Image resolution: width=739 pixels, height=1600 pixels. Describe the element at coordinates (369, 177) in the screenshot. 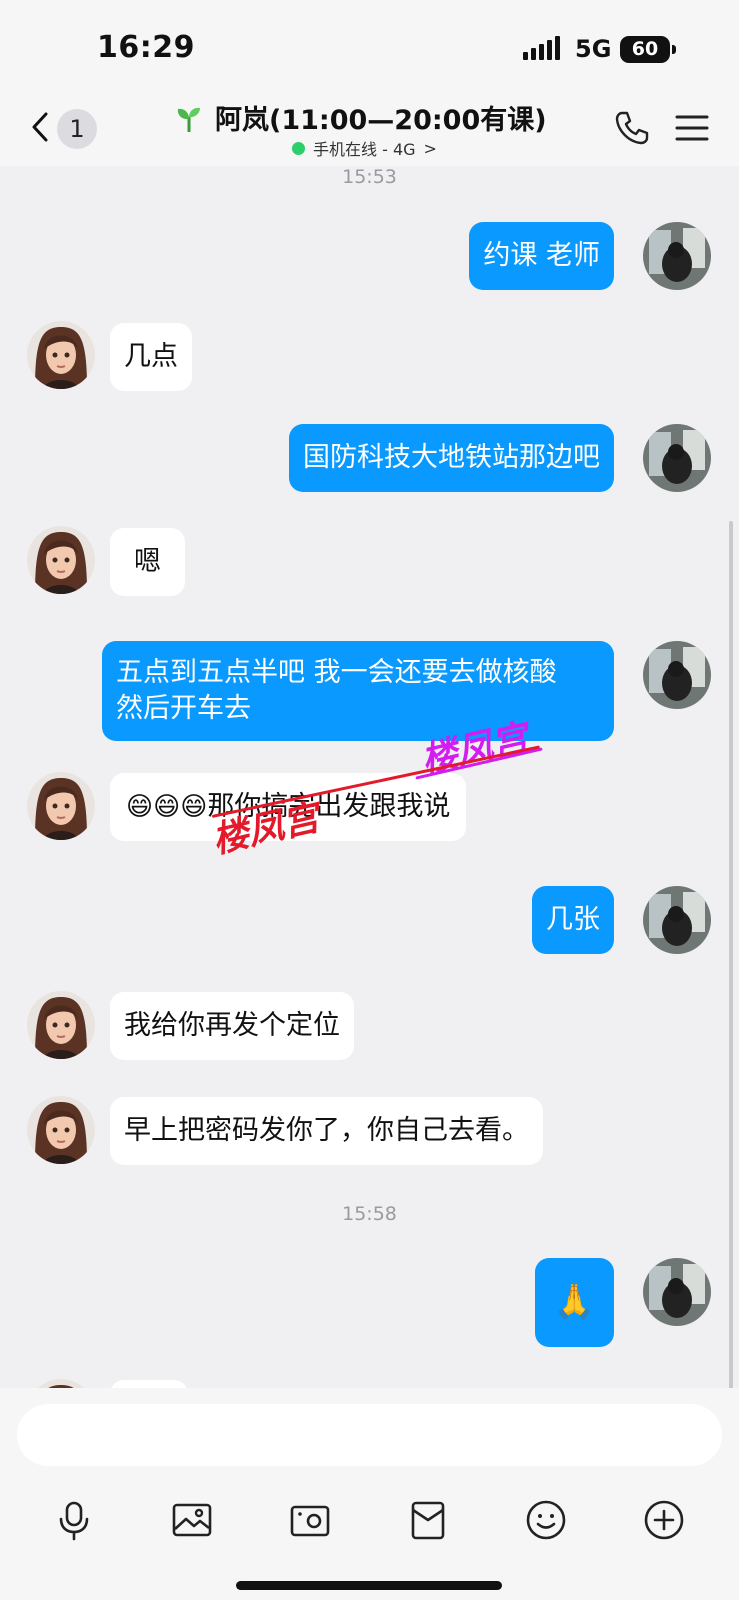

I see `timestamp: 15:53` at that location.